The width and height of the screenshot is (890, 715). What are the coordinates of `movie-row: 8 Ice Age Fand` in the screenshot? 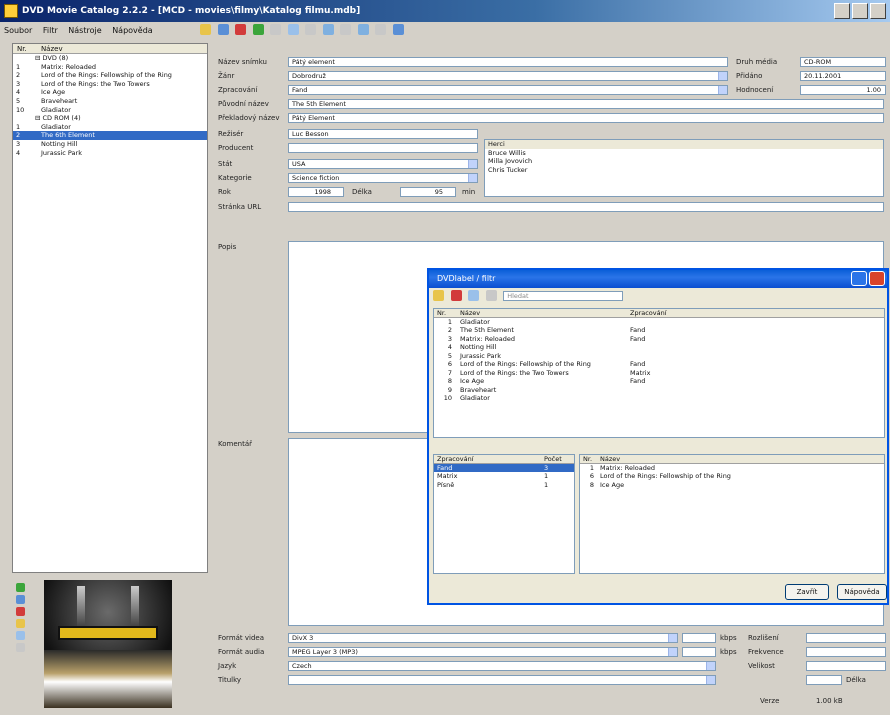 It's located at (659, 381).